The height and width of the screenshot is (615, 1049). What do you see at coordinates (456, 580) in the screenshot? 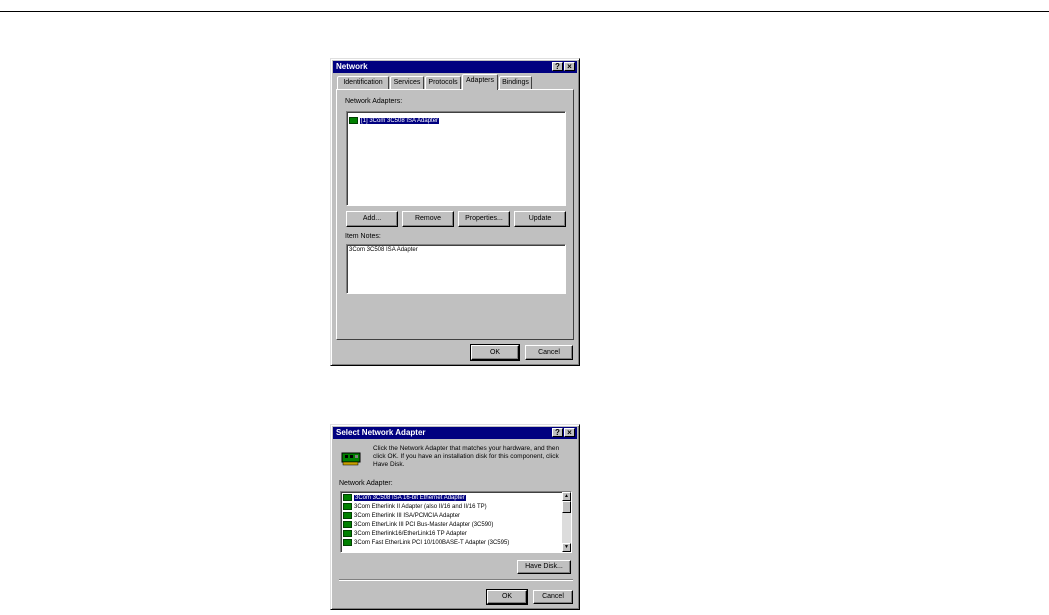
I see `dialog-separator` at bounding box center [456, 580].